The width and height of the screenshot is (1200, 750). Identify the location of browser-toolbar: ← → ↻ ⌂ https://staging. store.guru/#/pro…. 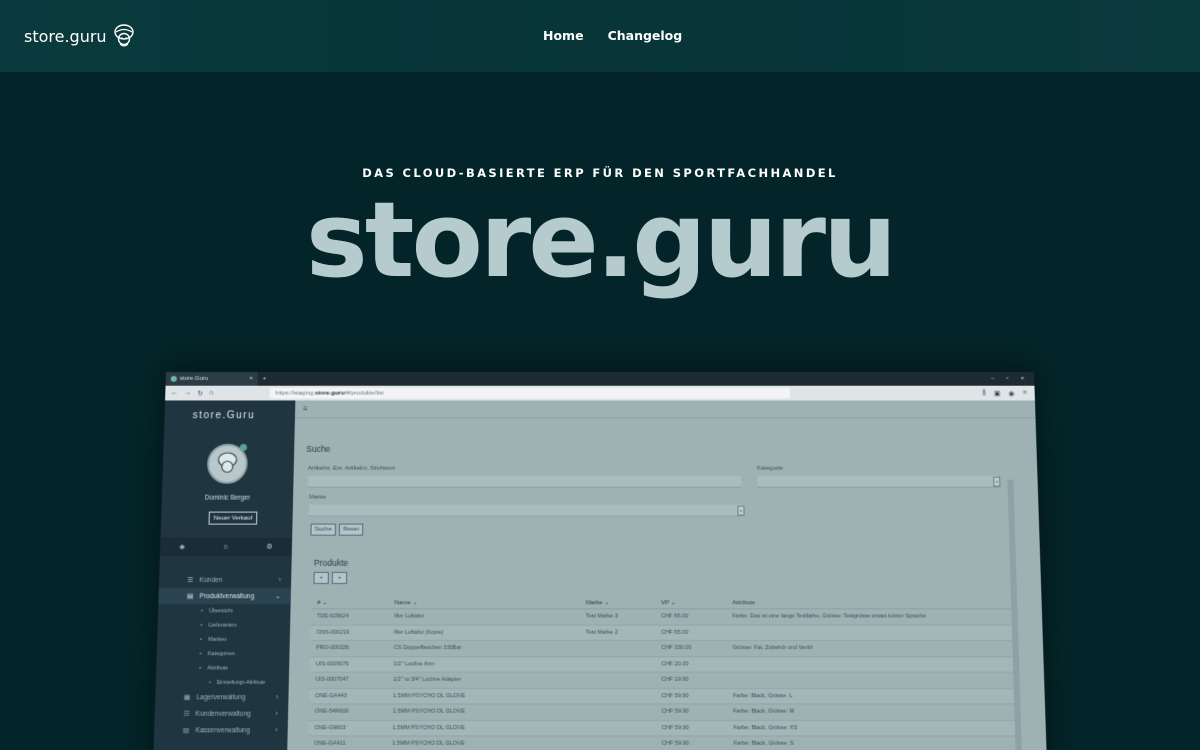
(600, 393).